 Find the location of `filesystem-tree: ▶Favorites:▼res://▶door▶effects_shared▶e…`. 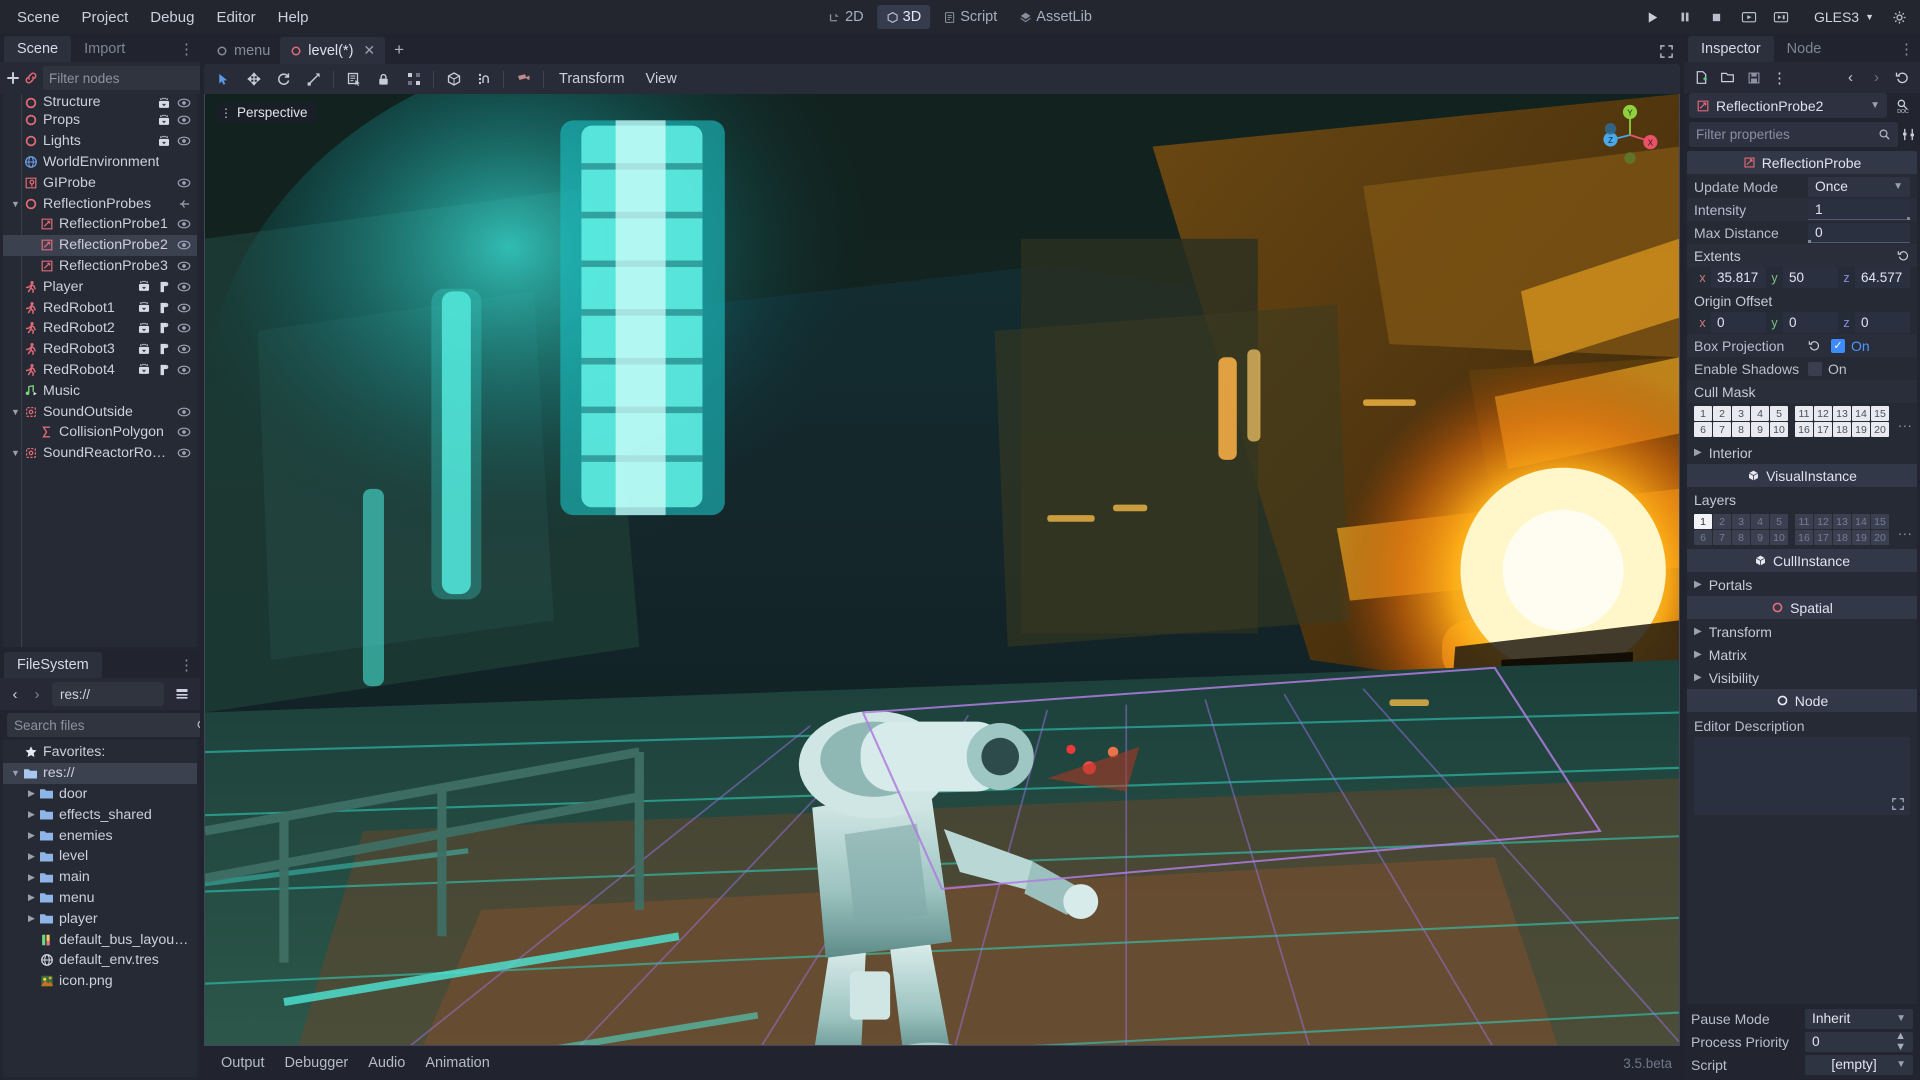

filesystem-tree: ▶Favorites:▼res://▶door▶effects_shared▶e… is located at coordinates (100, 908).